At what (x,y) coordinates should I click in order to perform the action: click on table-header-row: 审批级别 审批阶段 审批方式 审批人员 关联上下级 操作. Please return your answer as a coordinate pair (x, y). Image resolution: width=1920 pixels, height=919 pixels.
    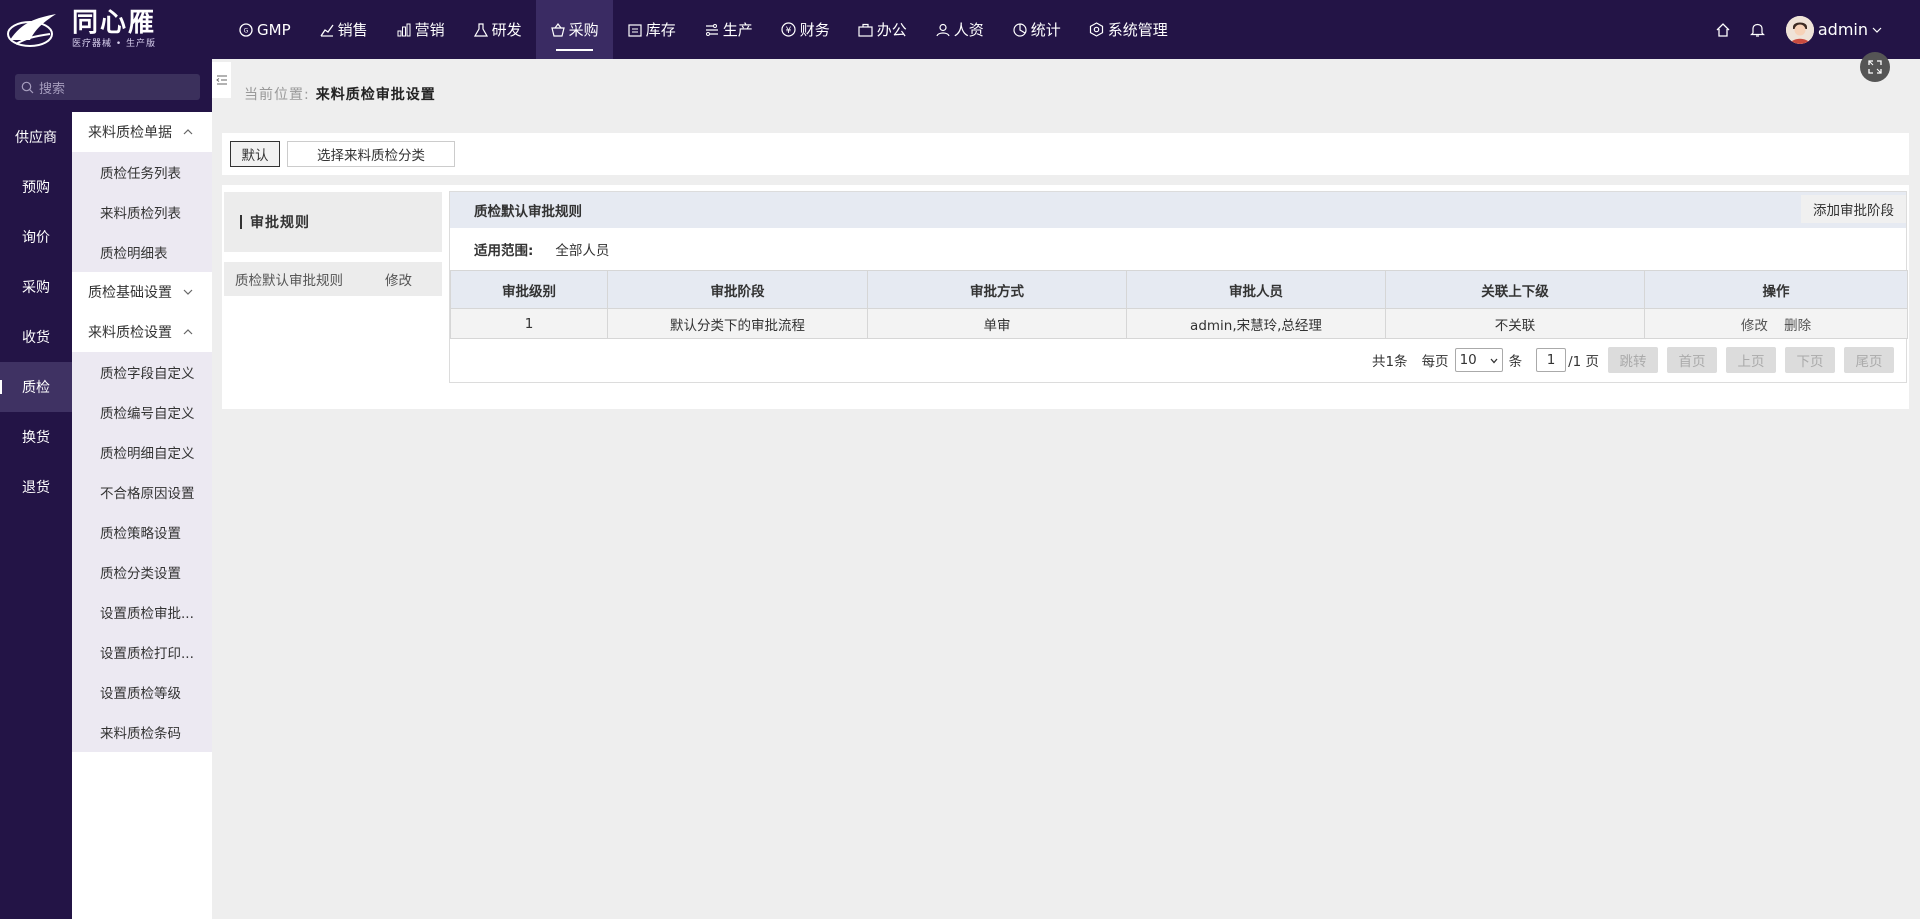
    Looking at the image, I should click on (1179, 289).